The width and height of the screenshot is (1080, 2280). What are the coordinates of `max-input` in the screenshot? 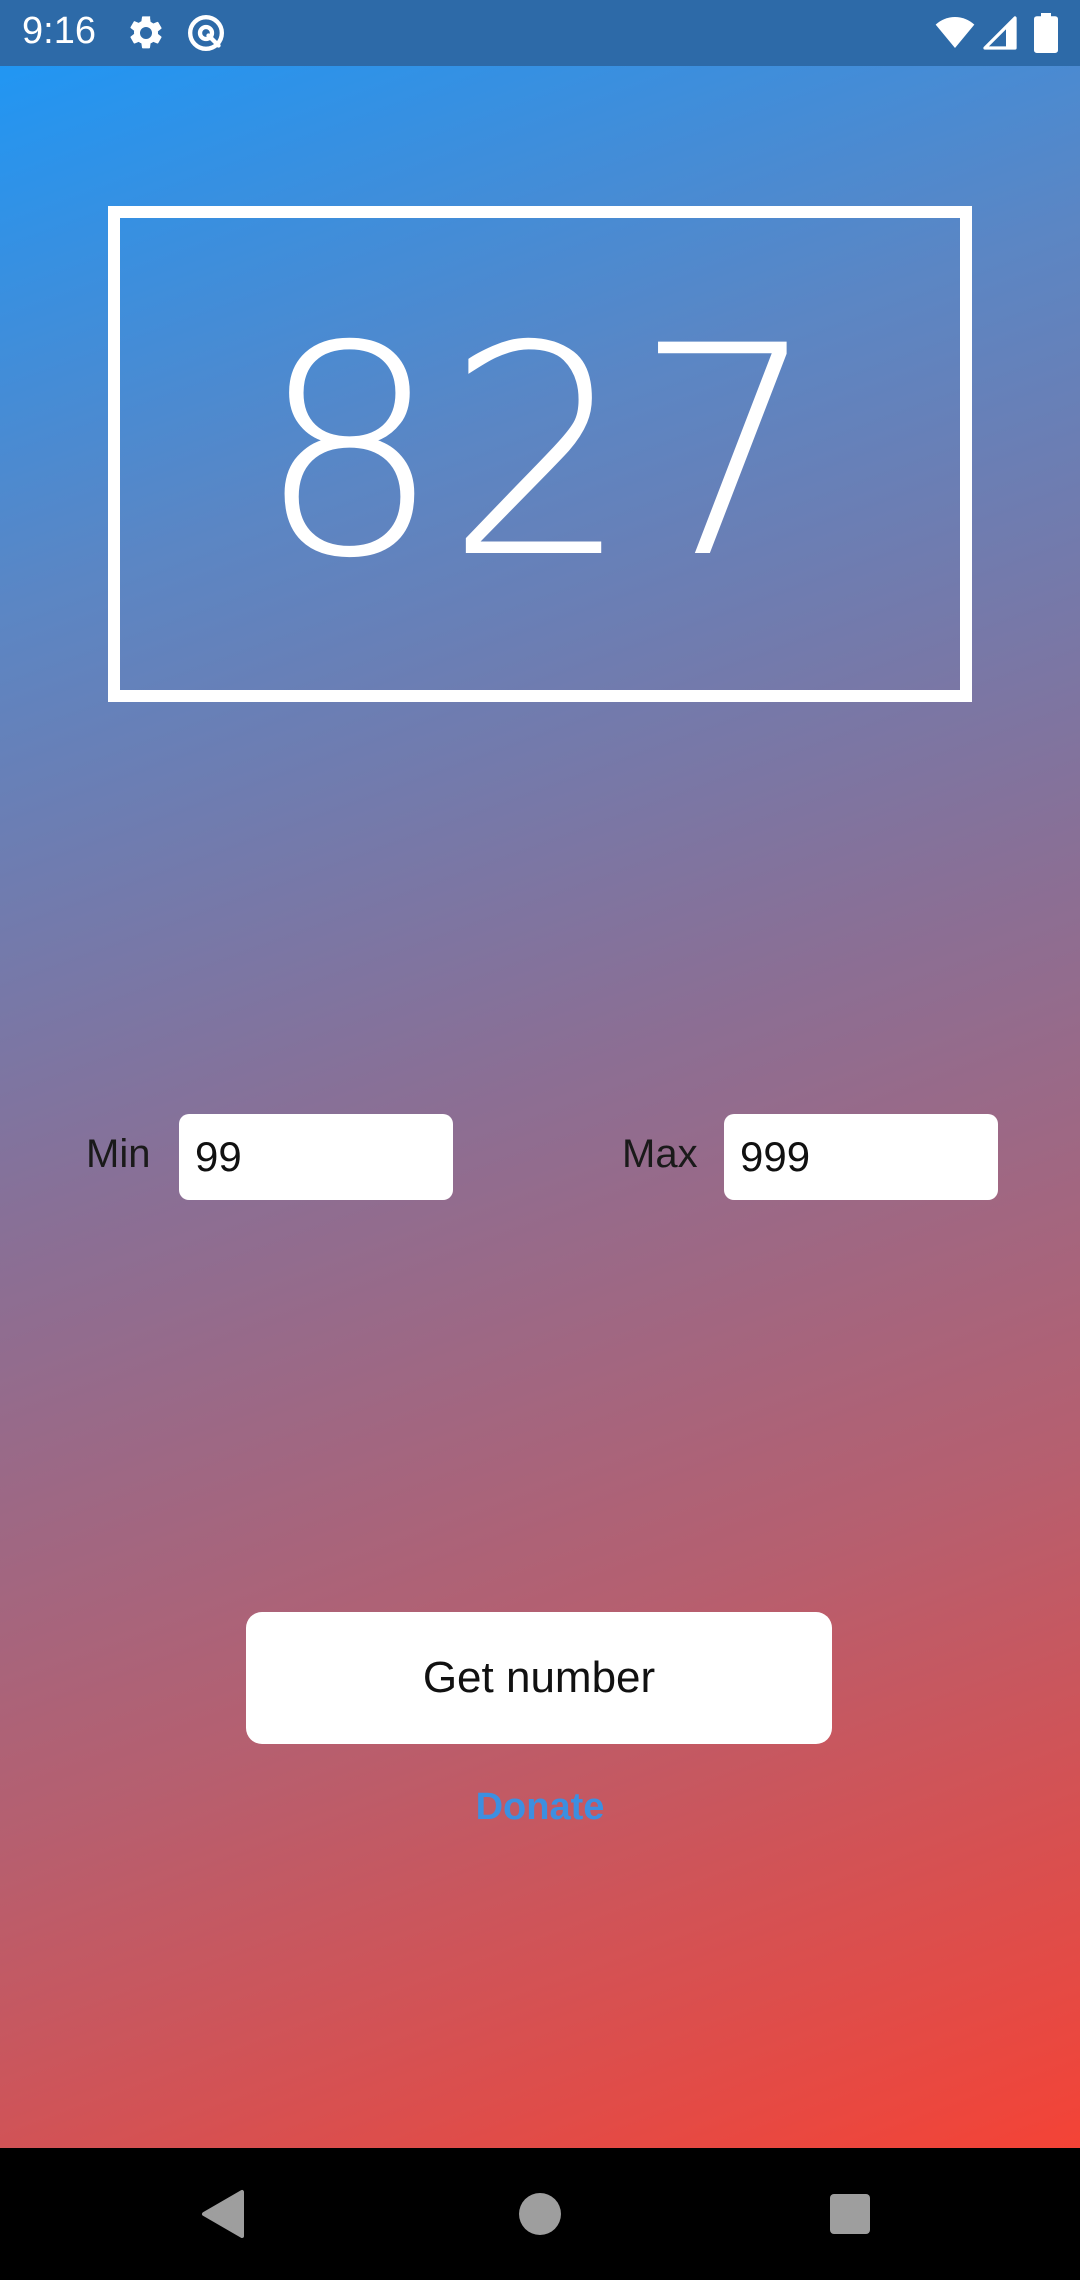 It's located at (861, 1157).